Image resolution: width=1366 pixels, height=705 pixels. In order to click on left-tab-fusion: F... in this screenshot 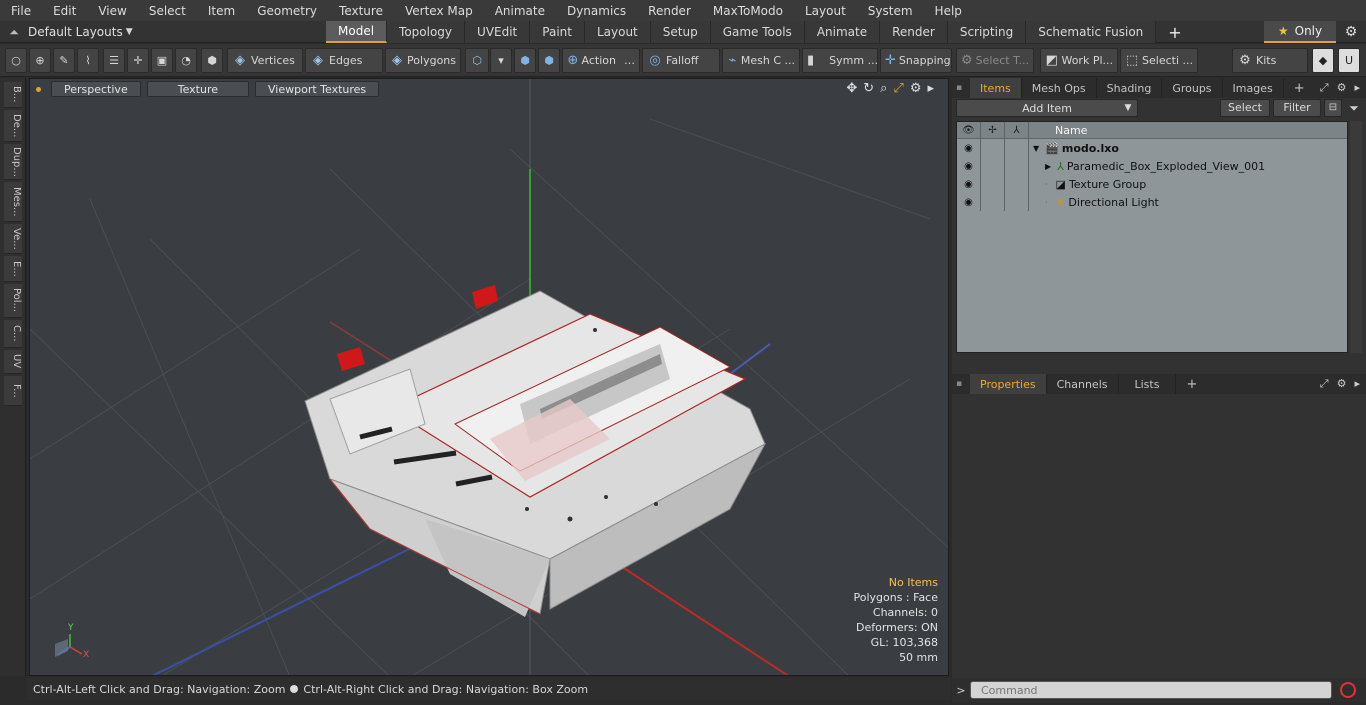, I will do `click(13, 391)`.